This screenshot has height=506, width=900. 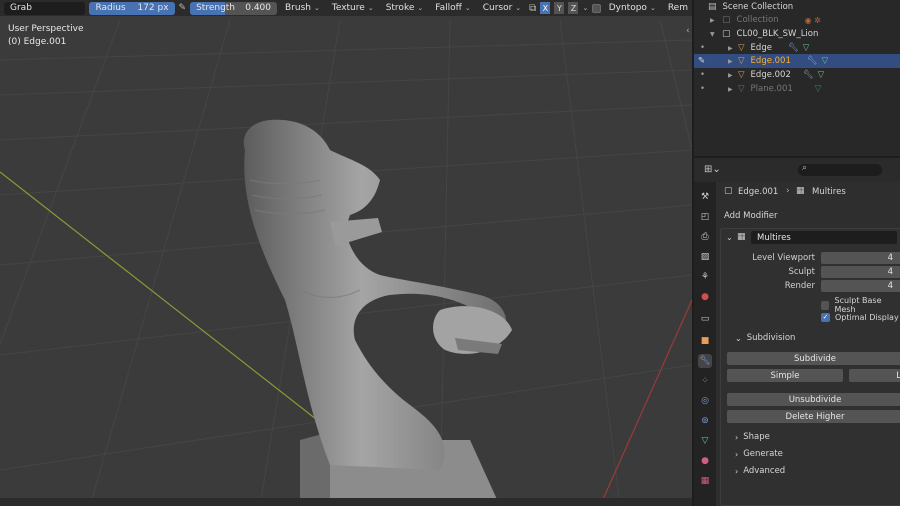 What do you see at coordinates (758, 192) in the screenshot?
I see `breadcrumb-object: Edge.001` at bounding box center [758, 192].